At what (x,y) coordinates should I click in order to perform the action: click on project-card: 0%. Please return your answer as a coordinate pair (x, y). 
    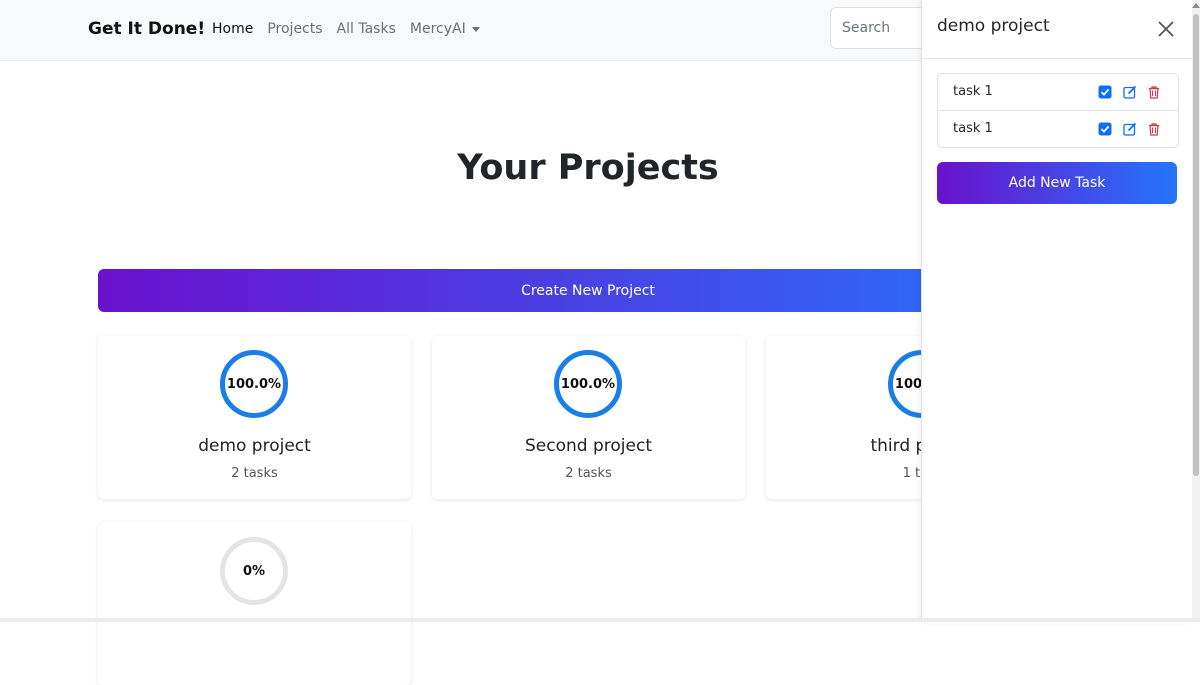
    Looking at the image, I should click on (254, 603).